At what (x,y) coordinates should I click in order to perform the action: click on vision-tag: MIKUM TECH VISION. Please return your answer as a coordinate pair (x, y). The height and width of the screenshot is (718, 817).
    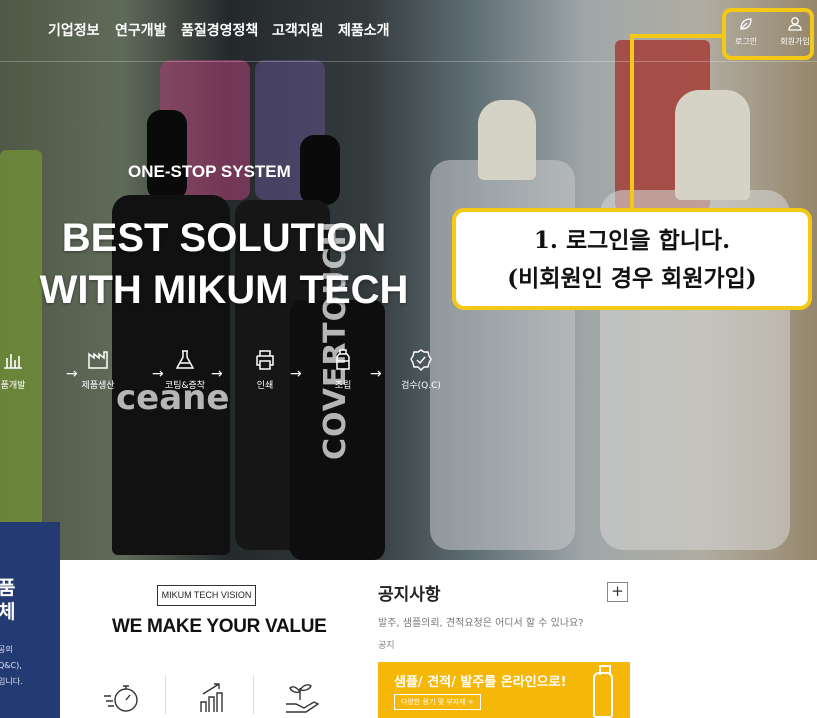
    Looking at the image, I should click on (206, 595).